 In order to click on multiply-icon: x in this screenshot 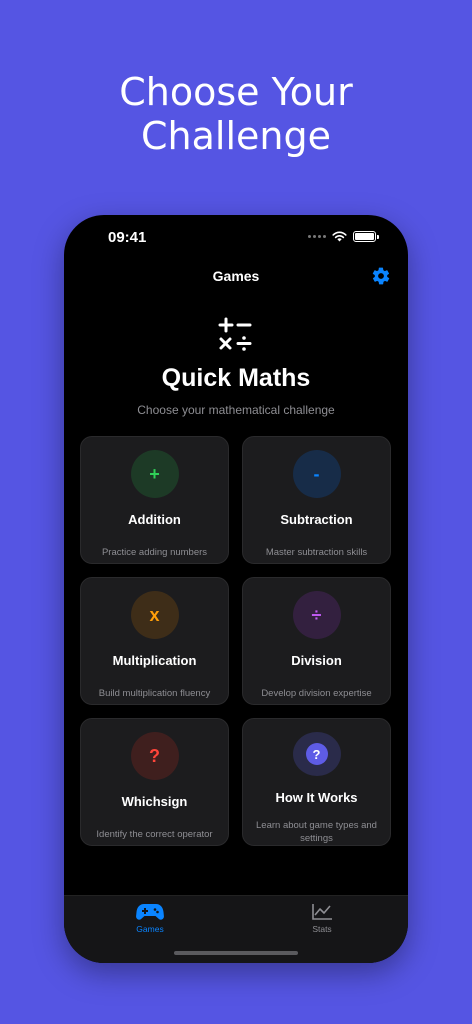, I will do `click(154, 615)`.